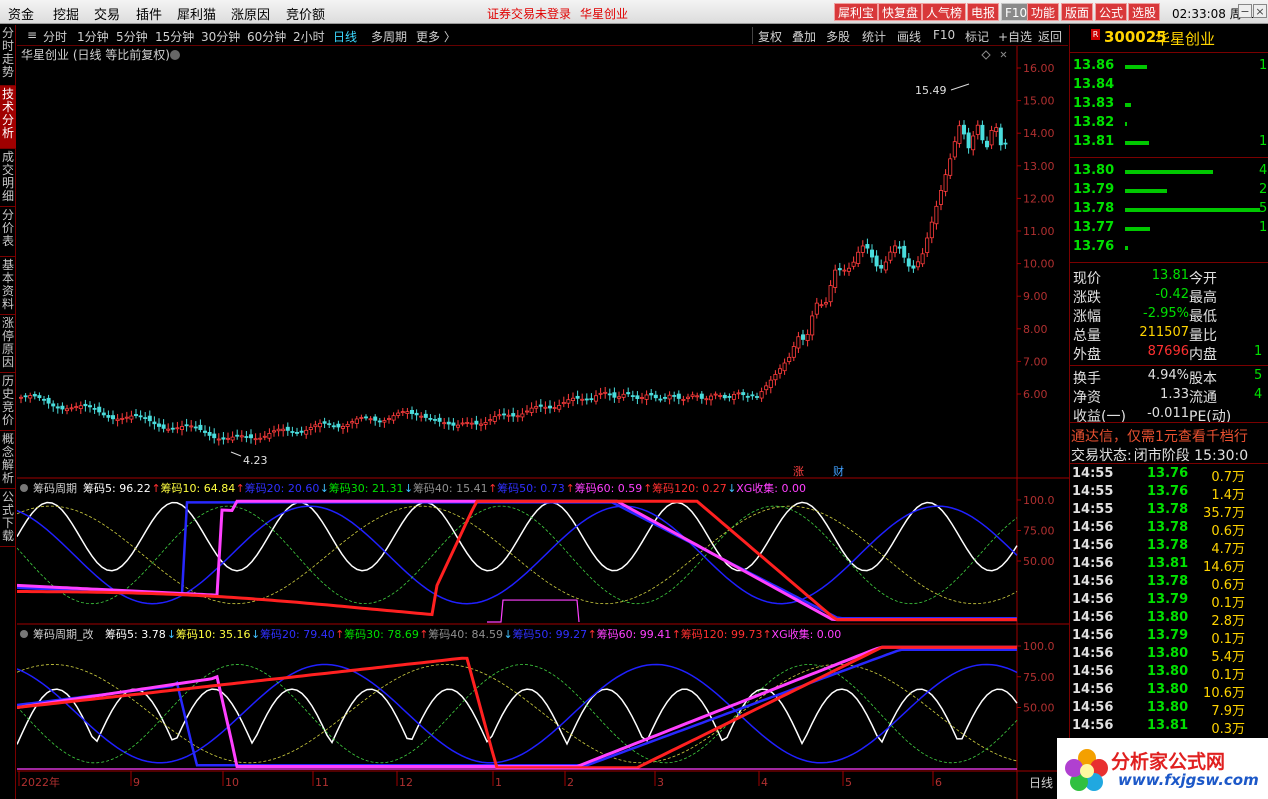 This screenshot has width=1268, height=799. Describe the element at coordinates (1077, 12) in the screenshot. I see `layout-button: 版面` at that location.